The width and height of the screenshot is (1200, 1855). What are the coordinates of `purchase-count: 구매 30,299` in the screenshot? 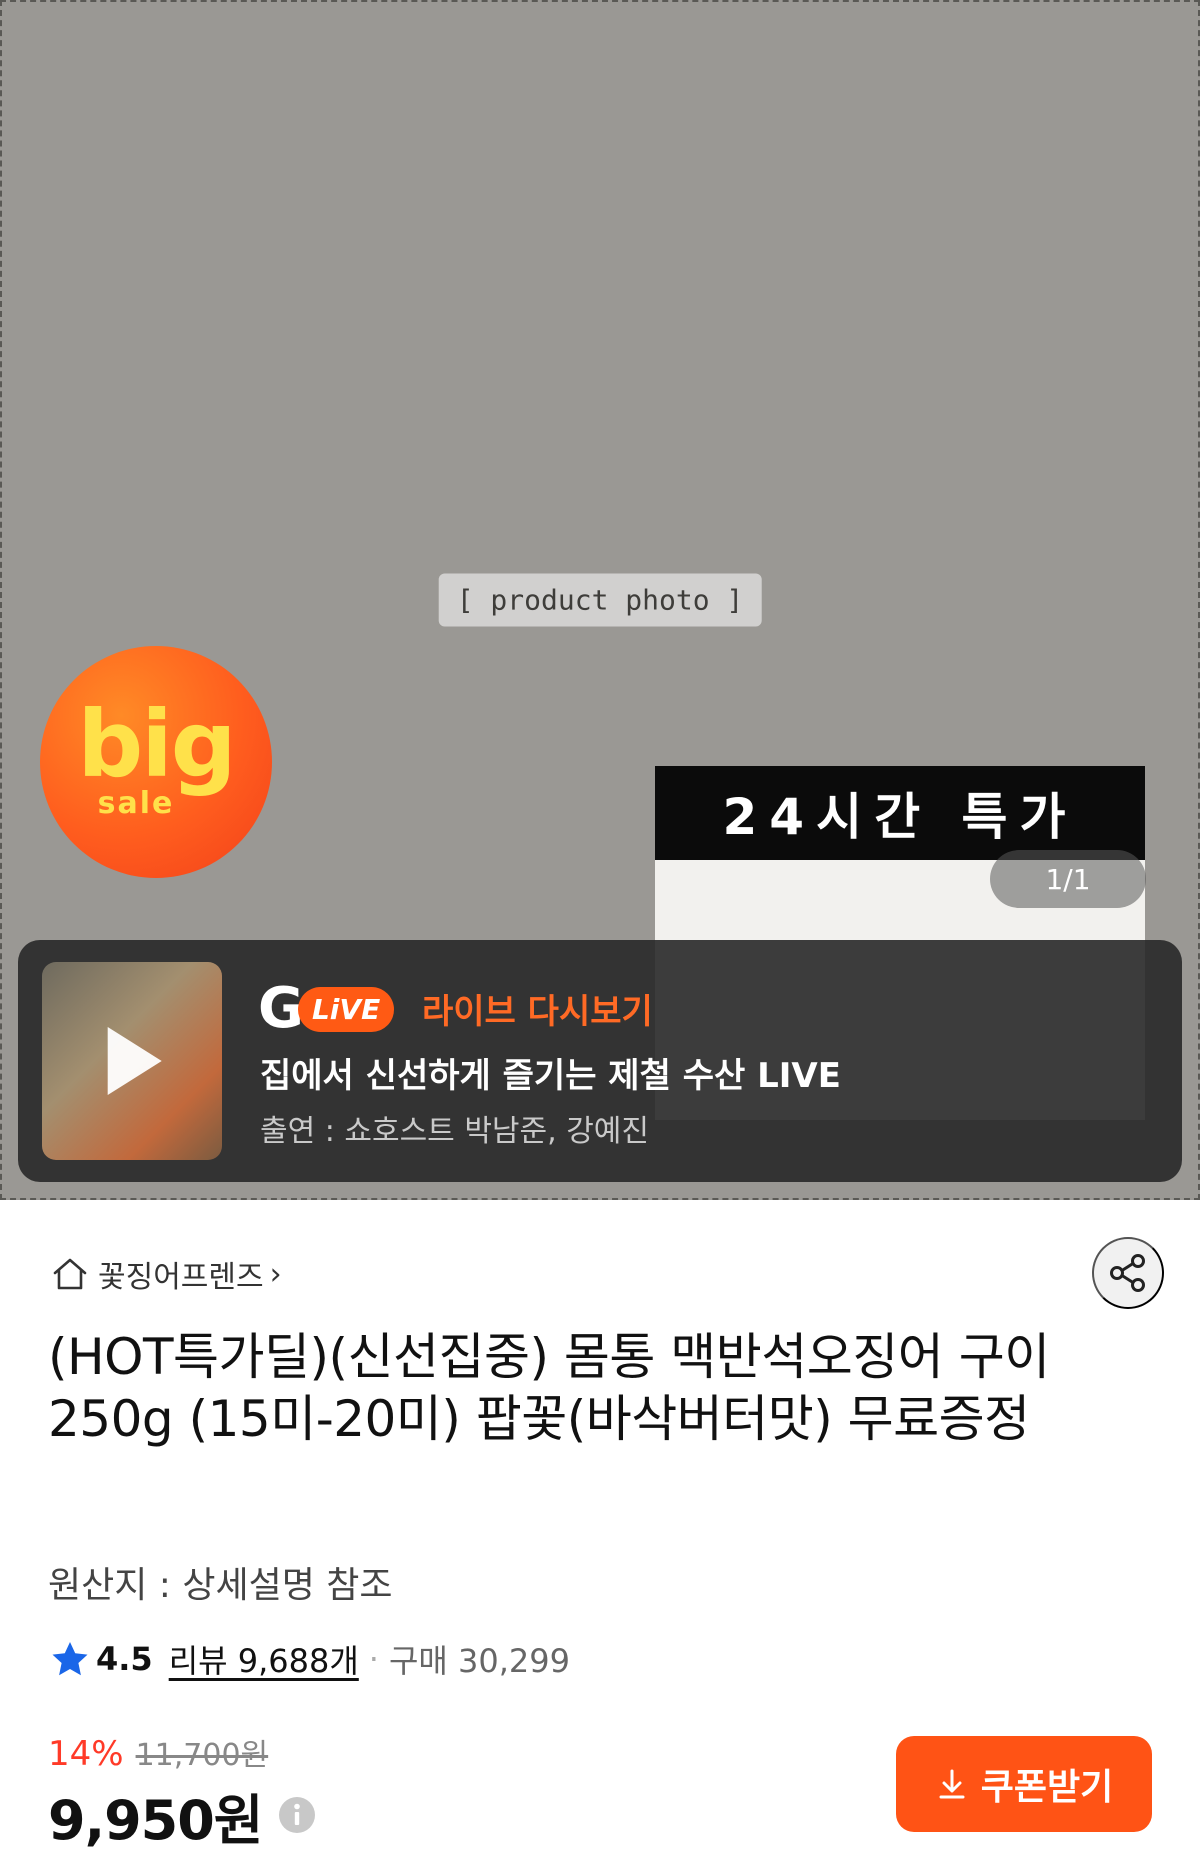 It's located at (479, 1661).